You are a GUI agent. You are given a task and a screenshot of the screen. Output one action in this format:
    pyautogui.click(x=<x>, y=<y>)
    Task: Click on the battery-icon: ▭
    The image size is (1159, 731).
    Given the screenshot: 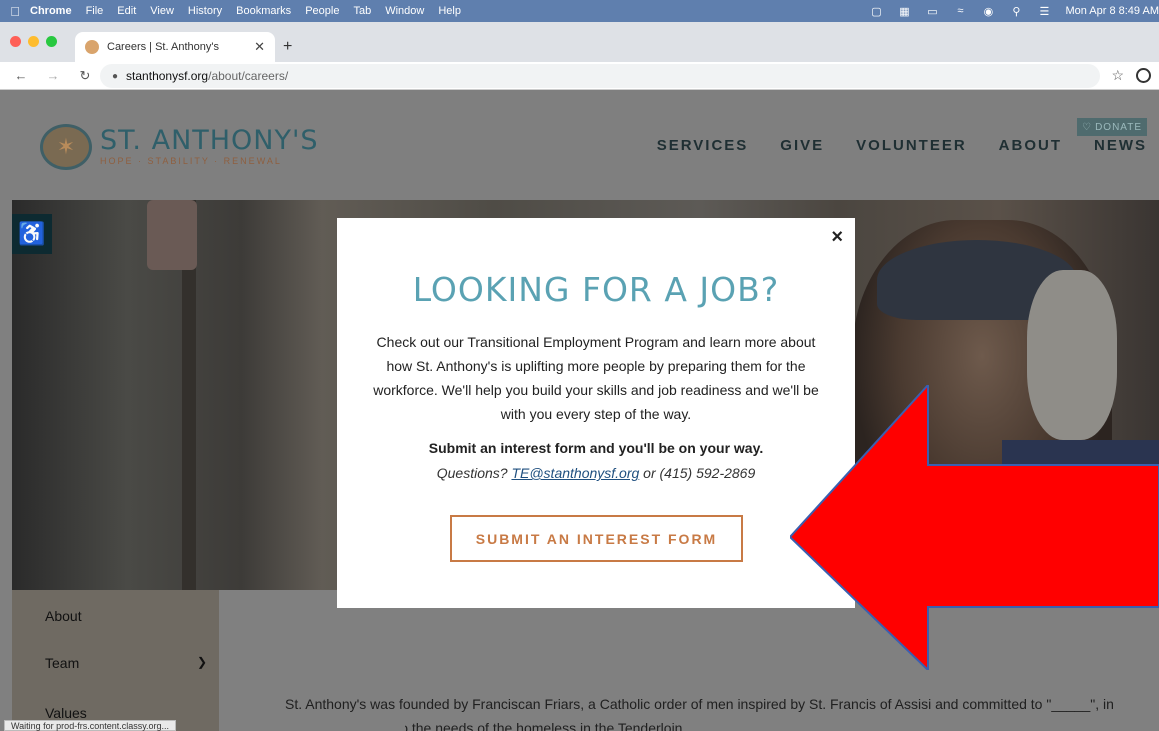 What is the action you would take?
    pyautogui.click(x=932, y=11)
    